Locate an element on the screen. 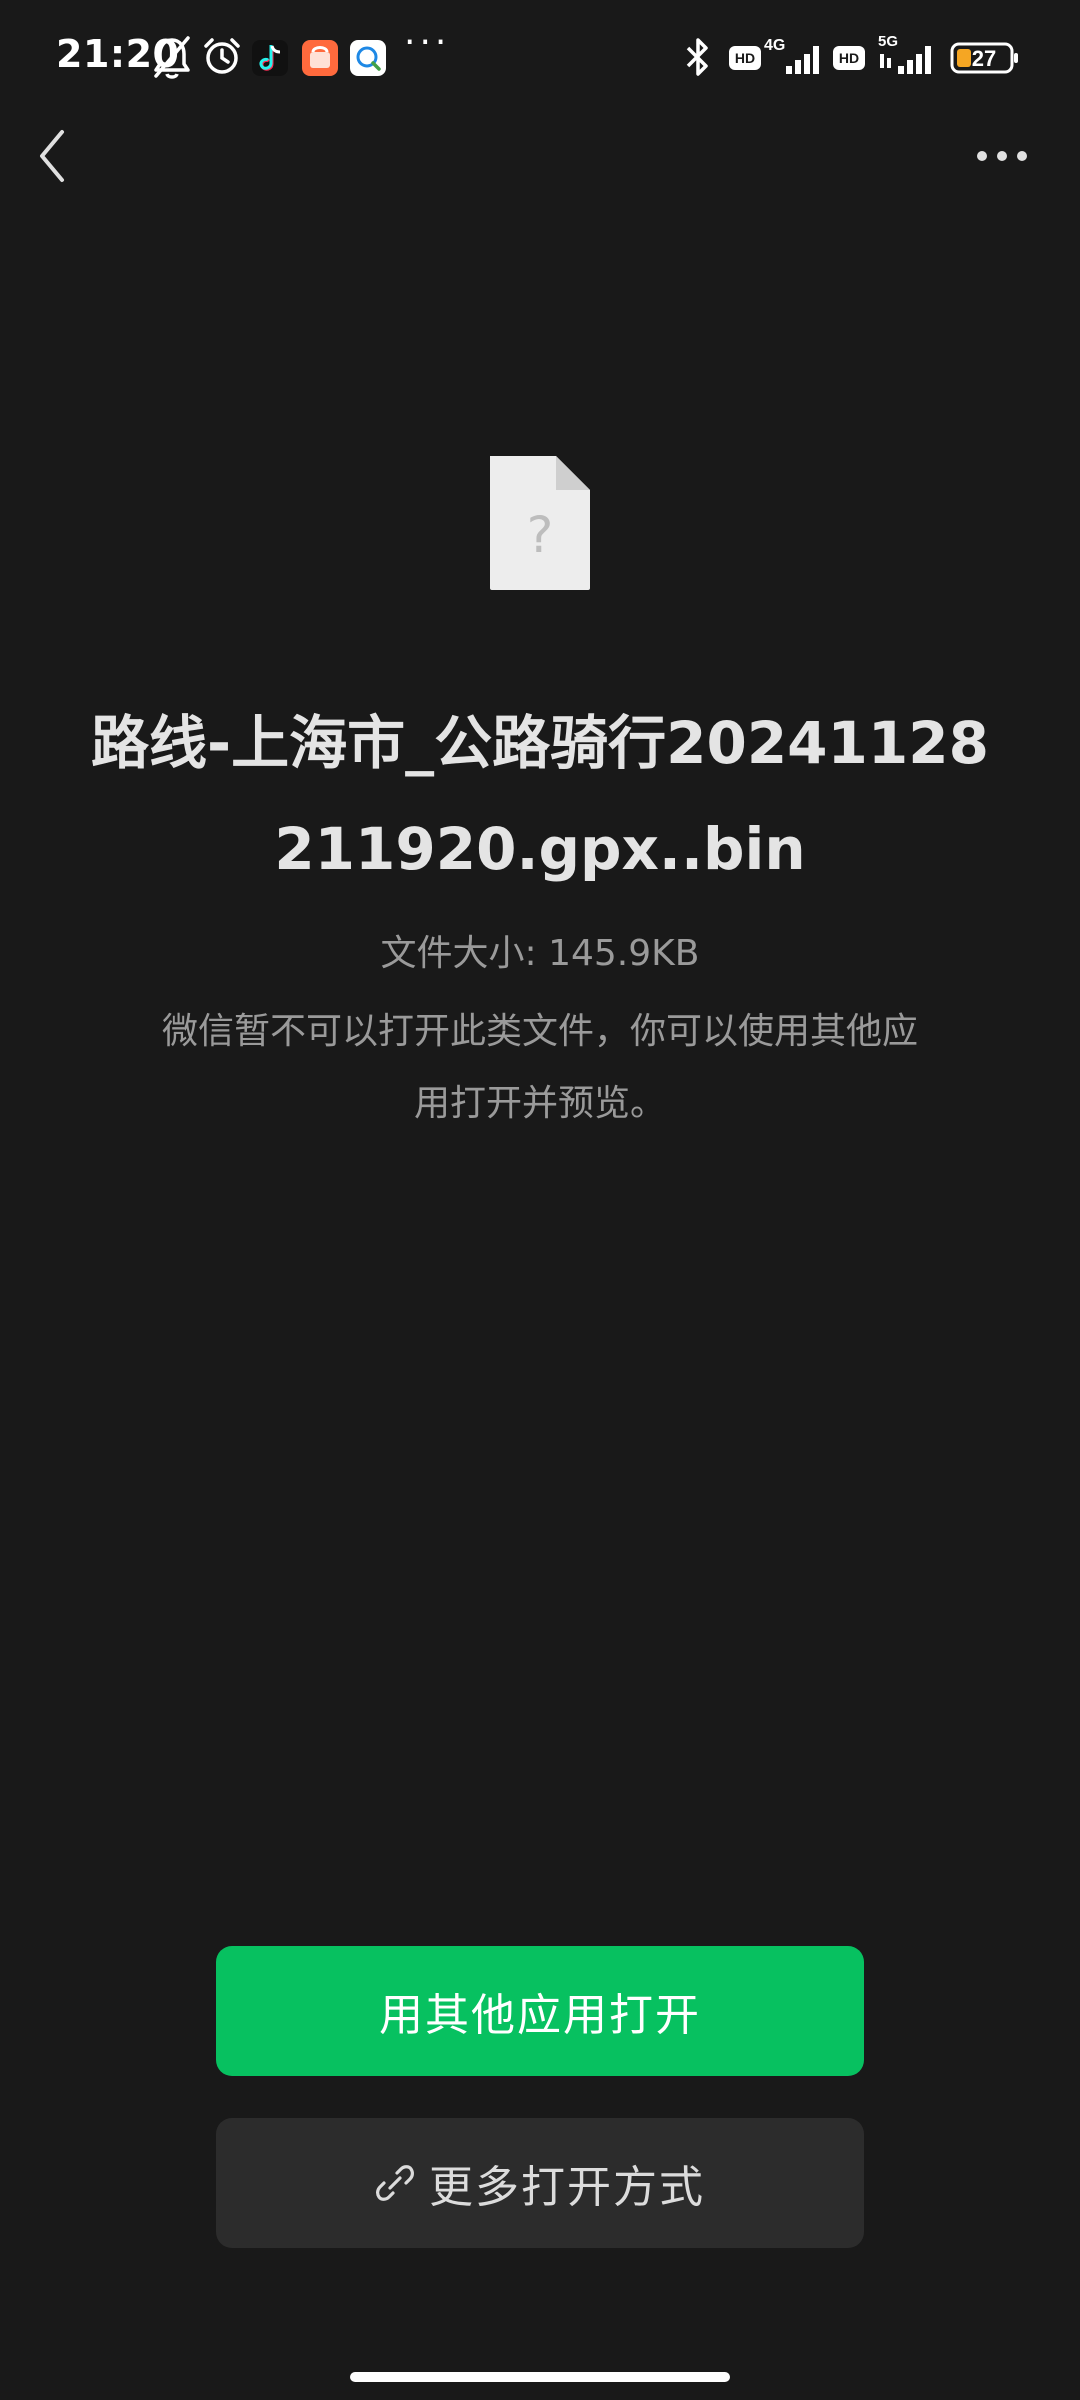 This screenshot has height=2400, width=1080. more-open-methods-button: 更多打开方式 is located at coordinates (540, 2183).